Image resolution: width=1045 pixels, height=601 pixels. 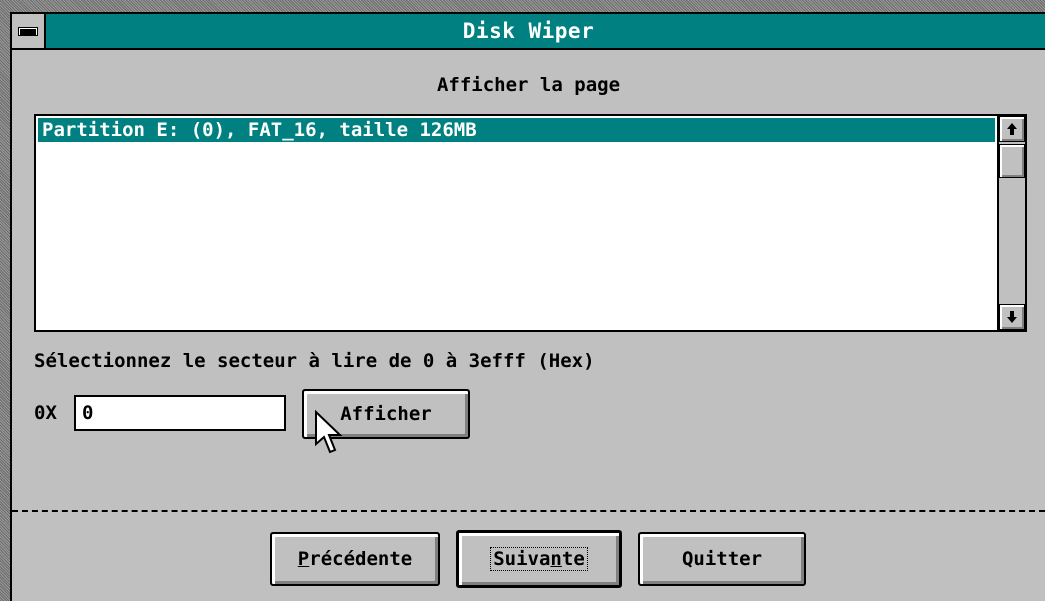 I want to click on title-bar: Disk Wiper, so click(x=528, y=32).